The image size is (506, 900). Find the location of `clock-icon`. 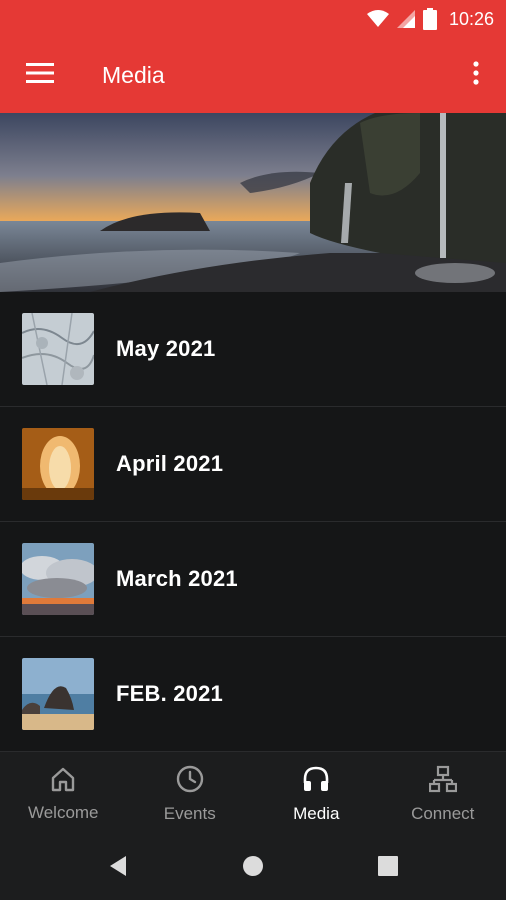

clock-icon is located at coordinates (190, 781).